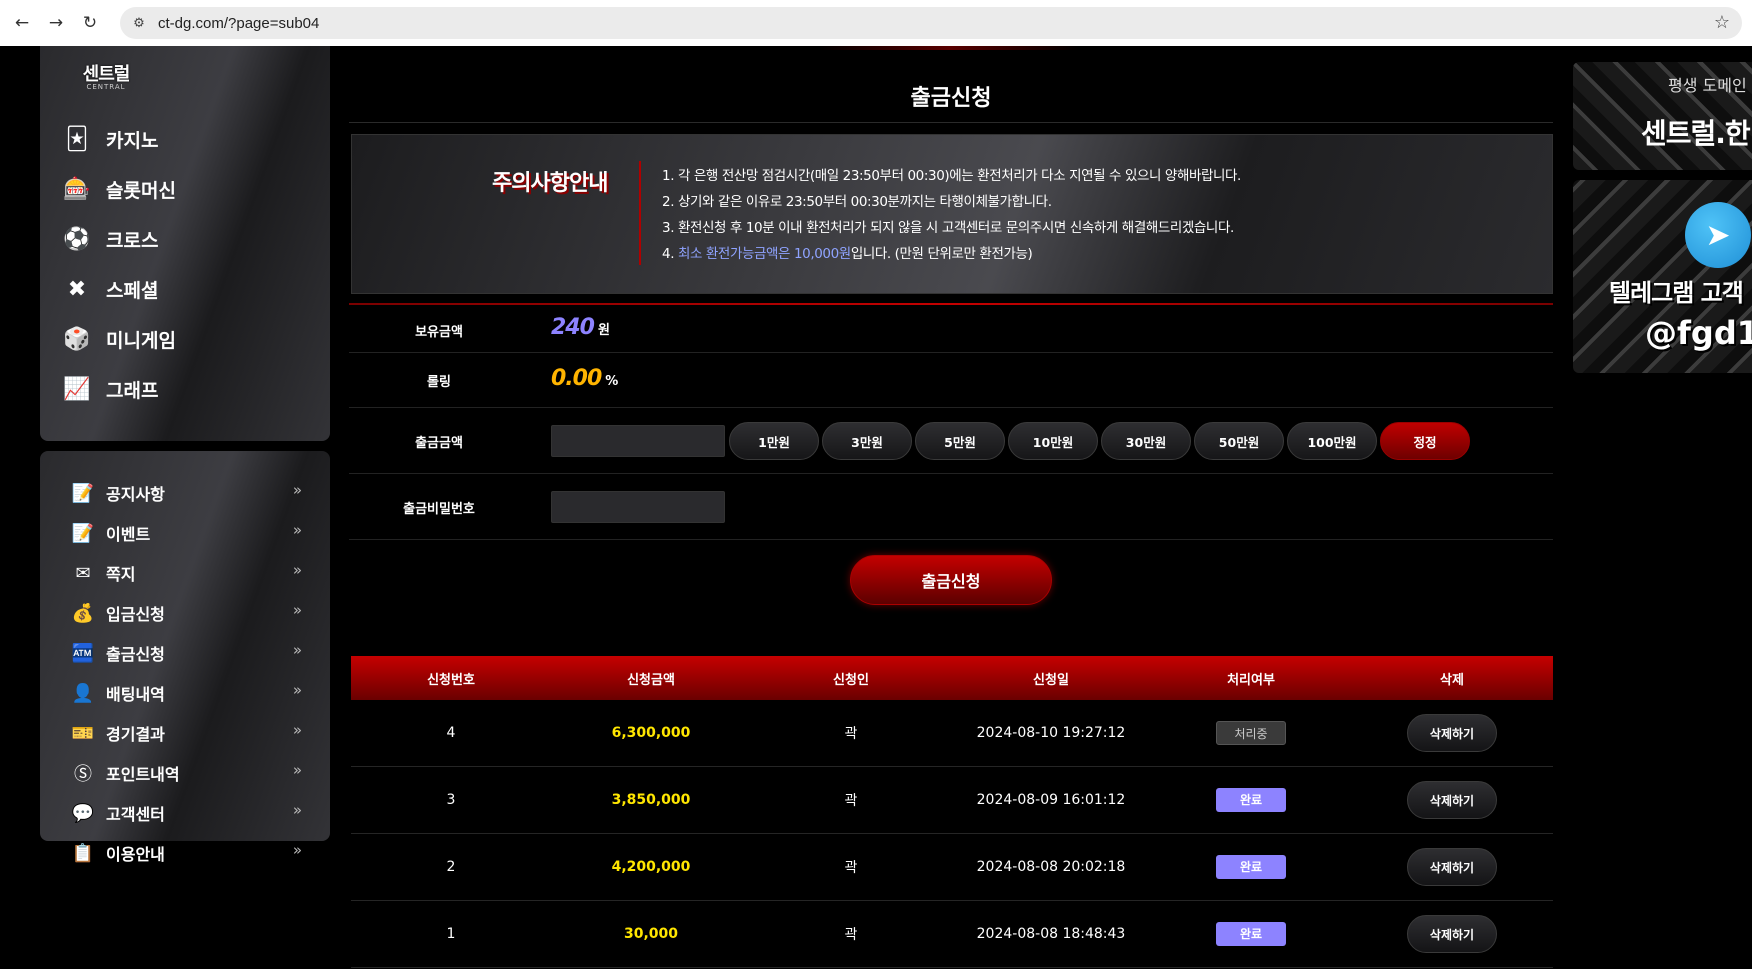 The height and width of the screenshot is (969, 1752). What do you see at coordinates (139, 23) in the screenshot?
I see `site-settings-icon: ⚙` at bounding box center [139, 23].